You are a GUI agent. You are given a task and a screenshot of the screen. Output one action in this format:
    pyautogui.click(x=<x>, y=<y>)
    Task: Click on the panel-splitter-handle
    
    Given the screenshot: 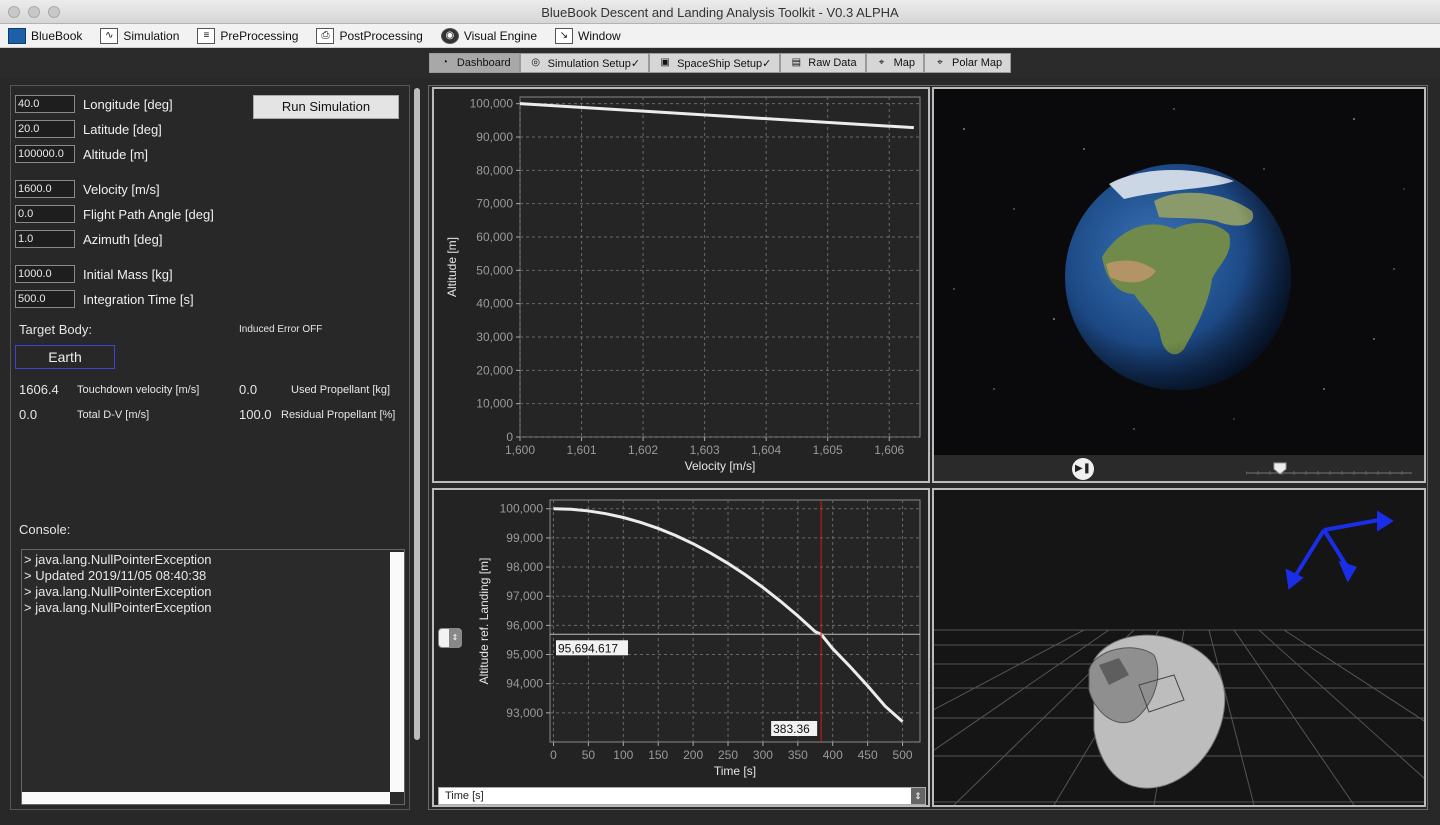 What is the action you would take?
    pyautogui.click(x=417, y=414)
    